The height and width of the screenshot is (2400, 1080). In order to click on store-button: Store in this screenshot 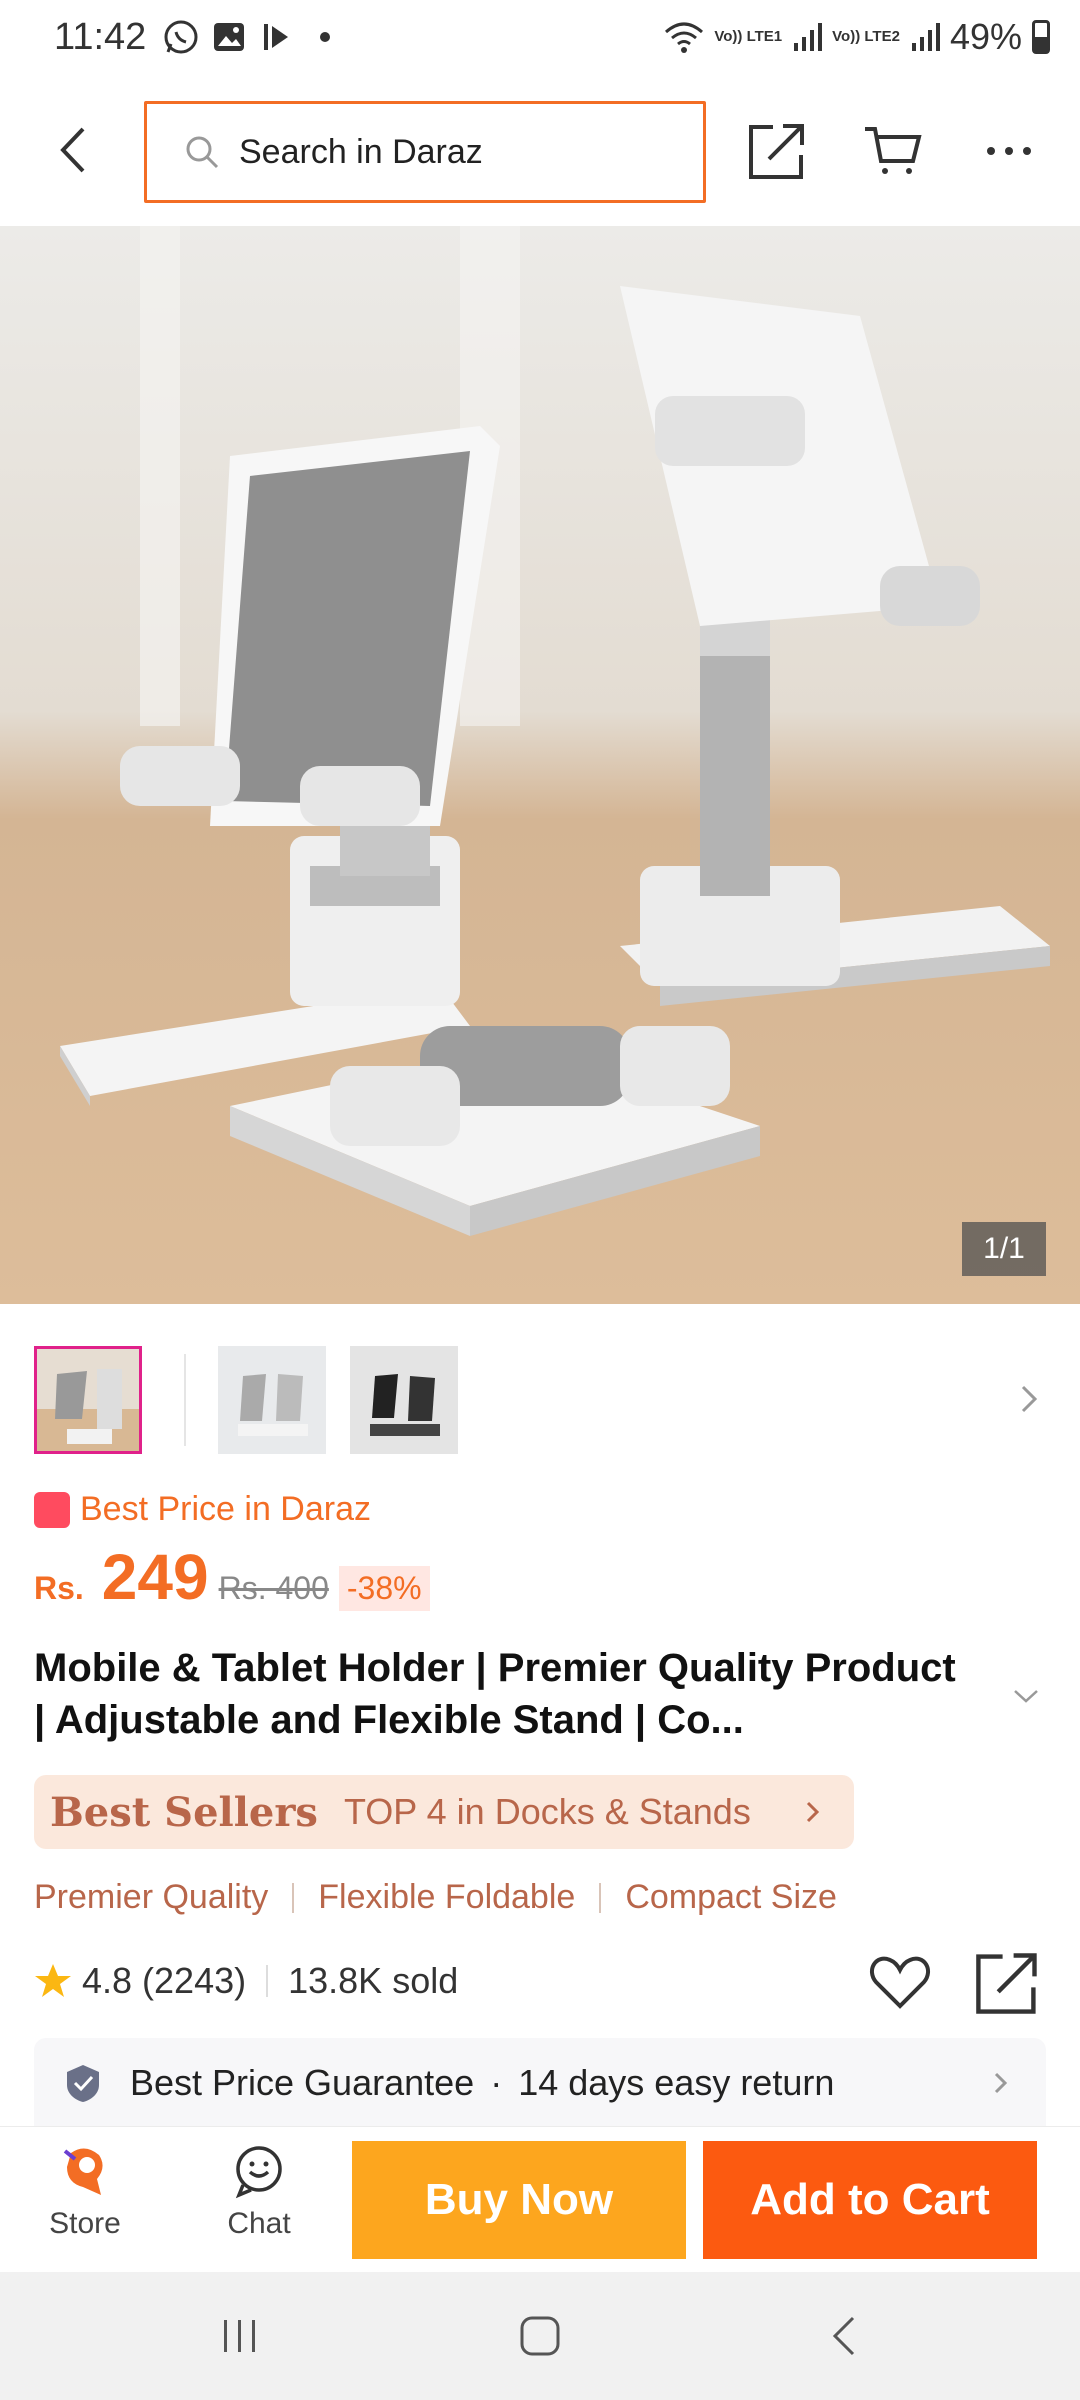, I will do `click(85, 2203)`.